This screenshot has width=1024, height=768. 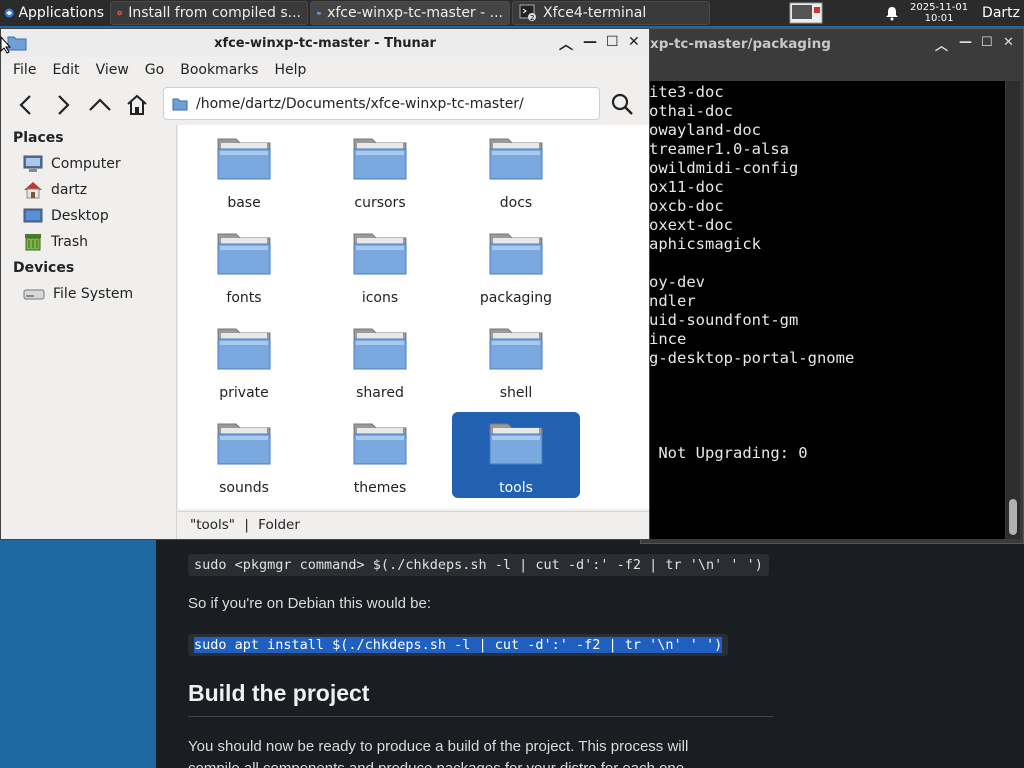 I want to click on home-button, so click(x=136, y=105).